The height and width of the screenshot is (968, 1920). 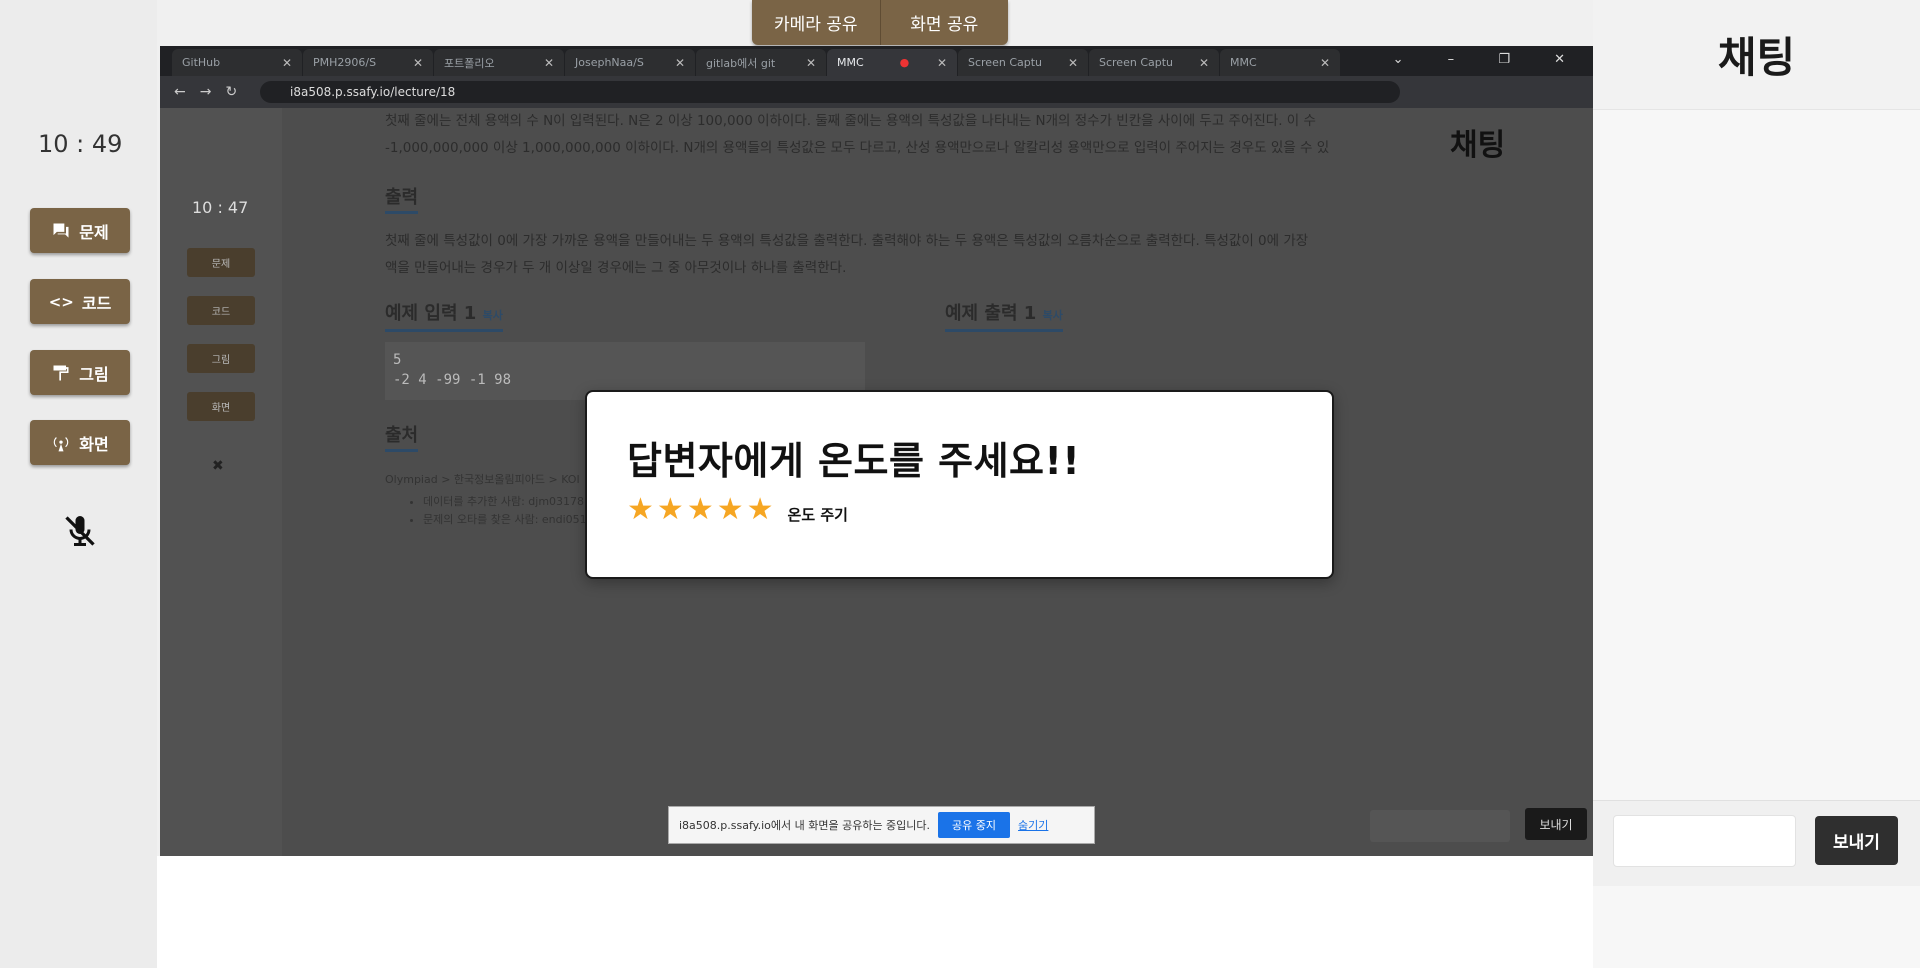 I want to click on paint-roller-icon, so click(x=61, y=372).